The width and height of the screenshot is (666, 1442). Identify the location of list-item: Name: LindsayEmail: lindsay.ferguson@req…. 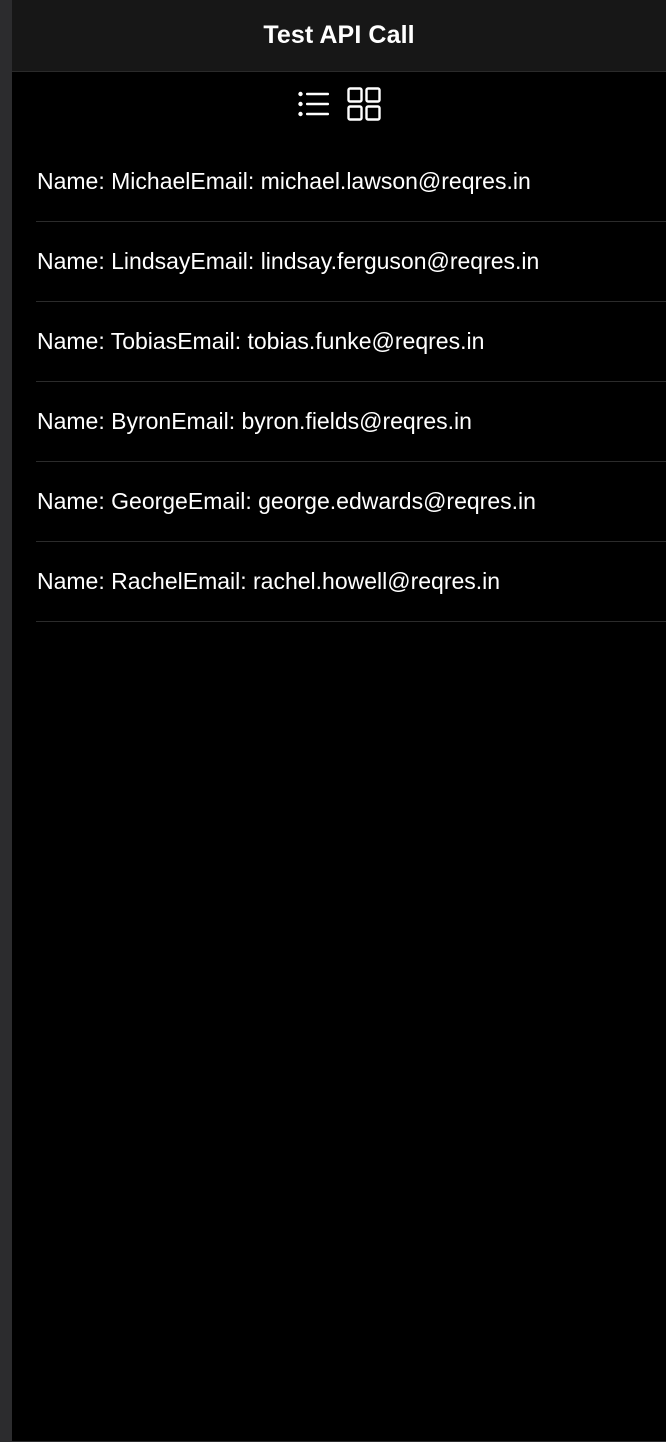
(351, 262).